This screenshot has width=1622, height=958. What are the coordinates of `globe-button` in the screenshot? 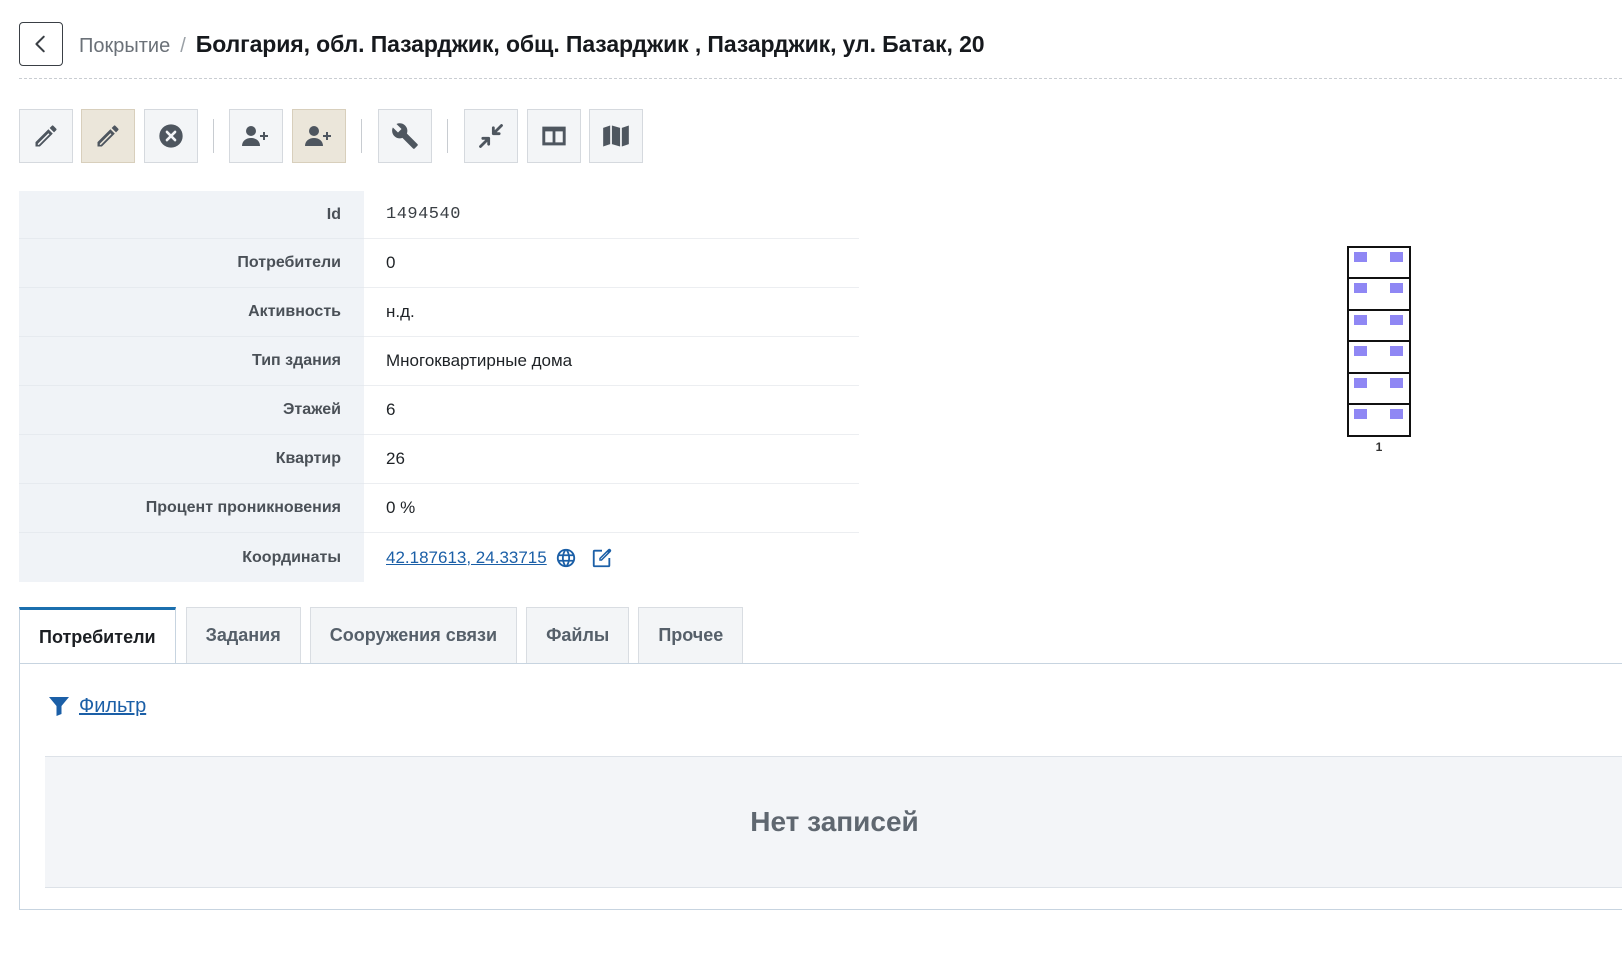 It's located at (566, 558).